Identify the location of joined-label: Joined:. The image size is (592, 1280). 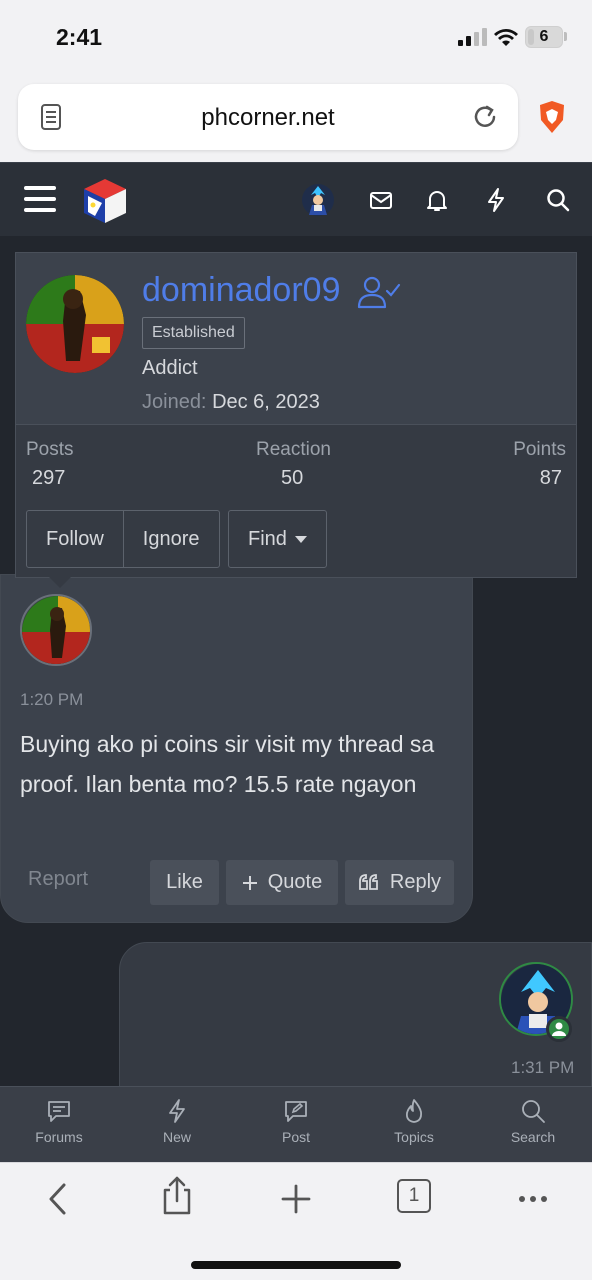
(174, 402).